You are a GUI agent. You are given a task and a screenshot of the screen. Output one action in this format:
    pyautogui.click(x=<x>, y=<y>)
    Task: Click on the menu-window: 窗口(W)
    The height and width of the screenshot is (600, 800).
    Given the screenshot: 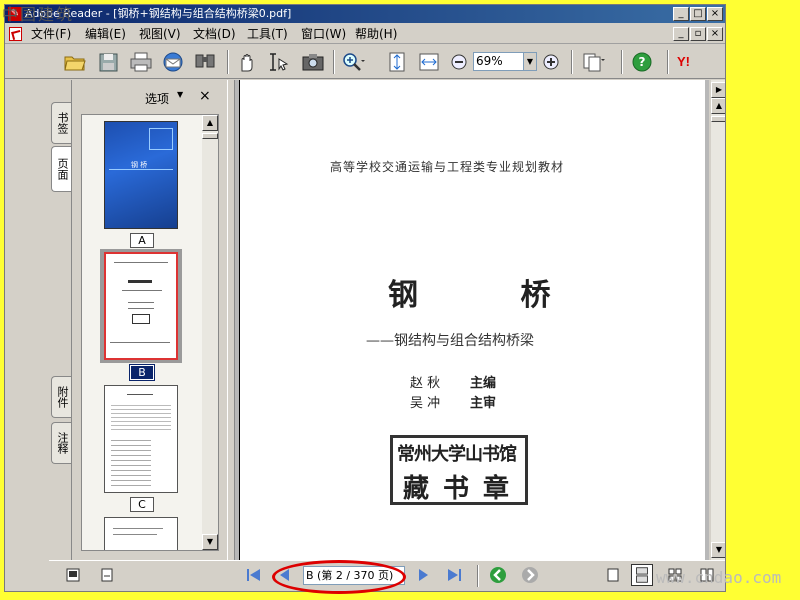 What is the action you would take?
    pyautogui.click(x=323, y=34)
    